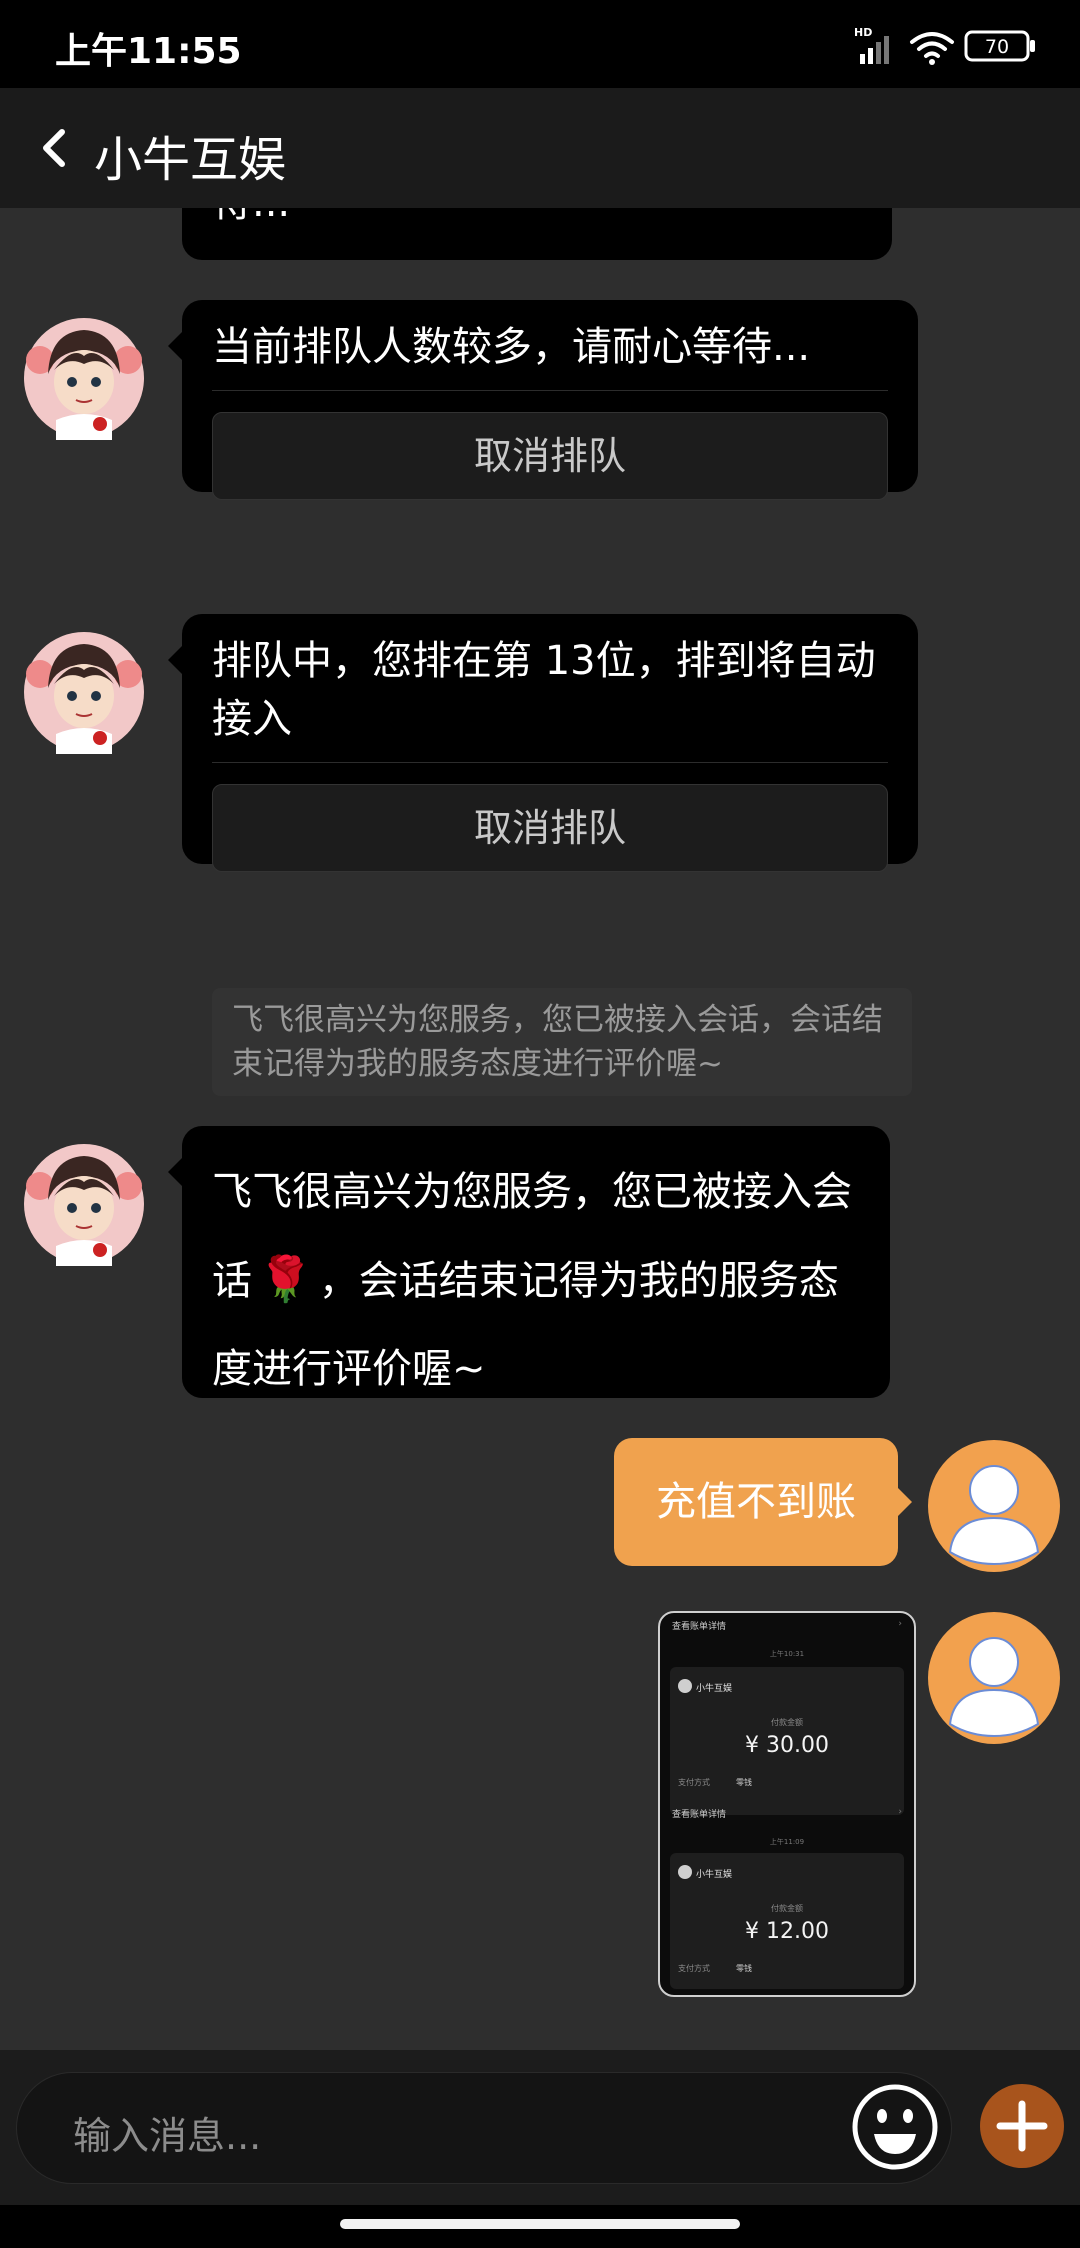 Image resolution: width=1080 pixels, height=2248 pixels. Describe the element at coordinates (148, 51) in the screenshot. I see `status-time: 上午11:55` at that location.